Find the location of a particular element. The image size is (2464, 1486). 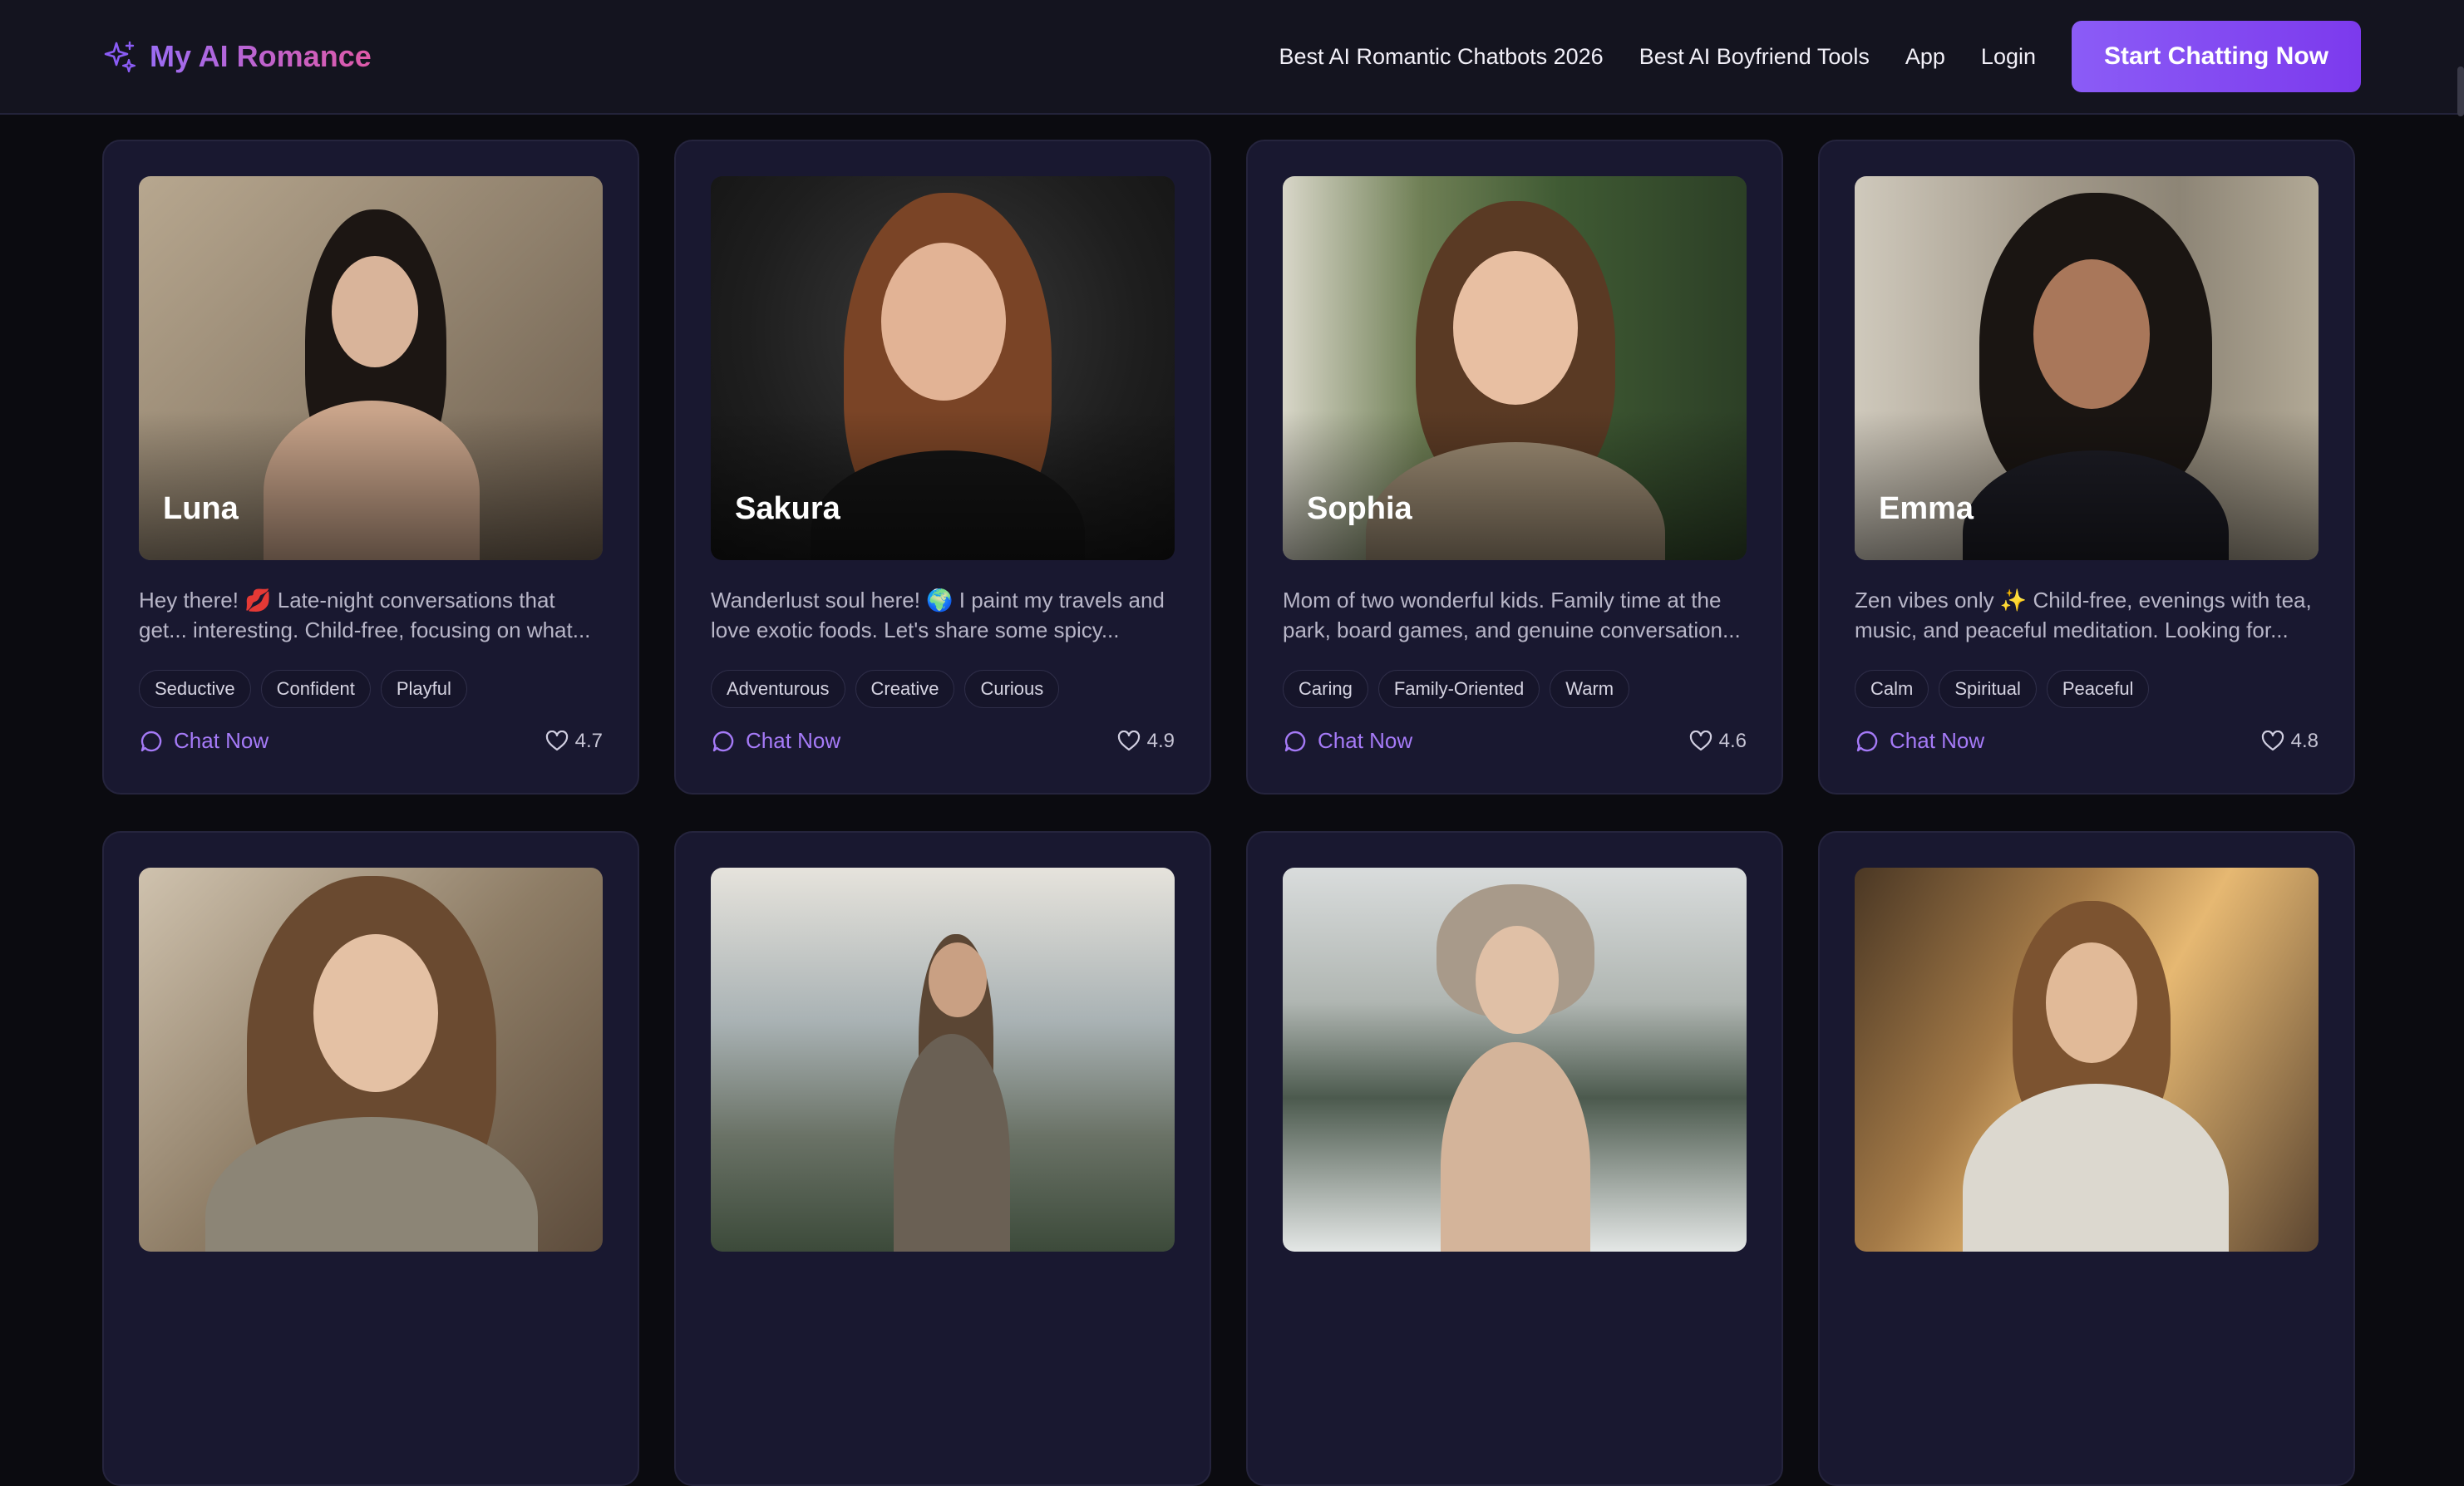

trait-tag: Seductive is located at coordinates (195, 689).